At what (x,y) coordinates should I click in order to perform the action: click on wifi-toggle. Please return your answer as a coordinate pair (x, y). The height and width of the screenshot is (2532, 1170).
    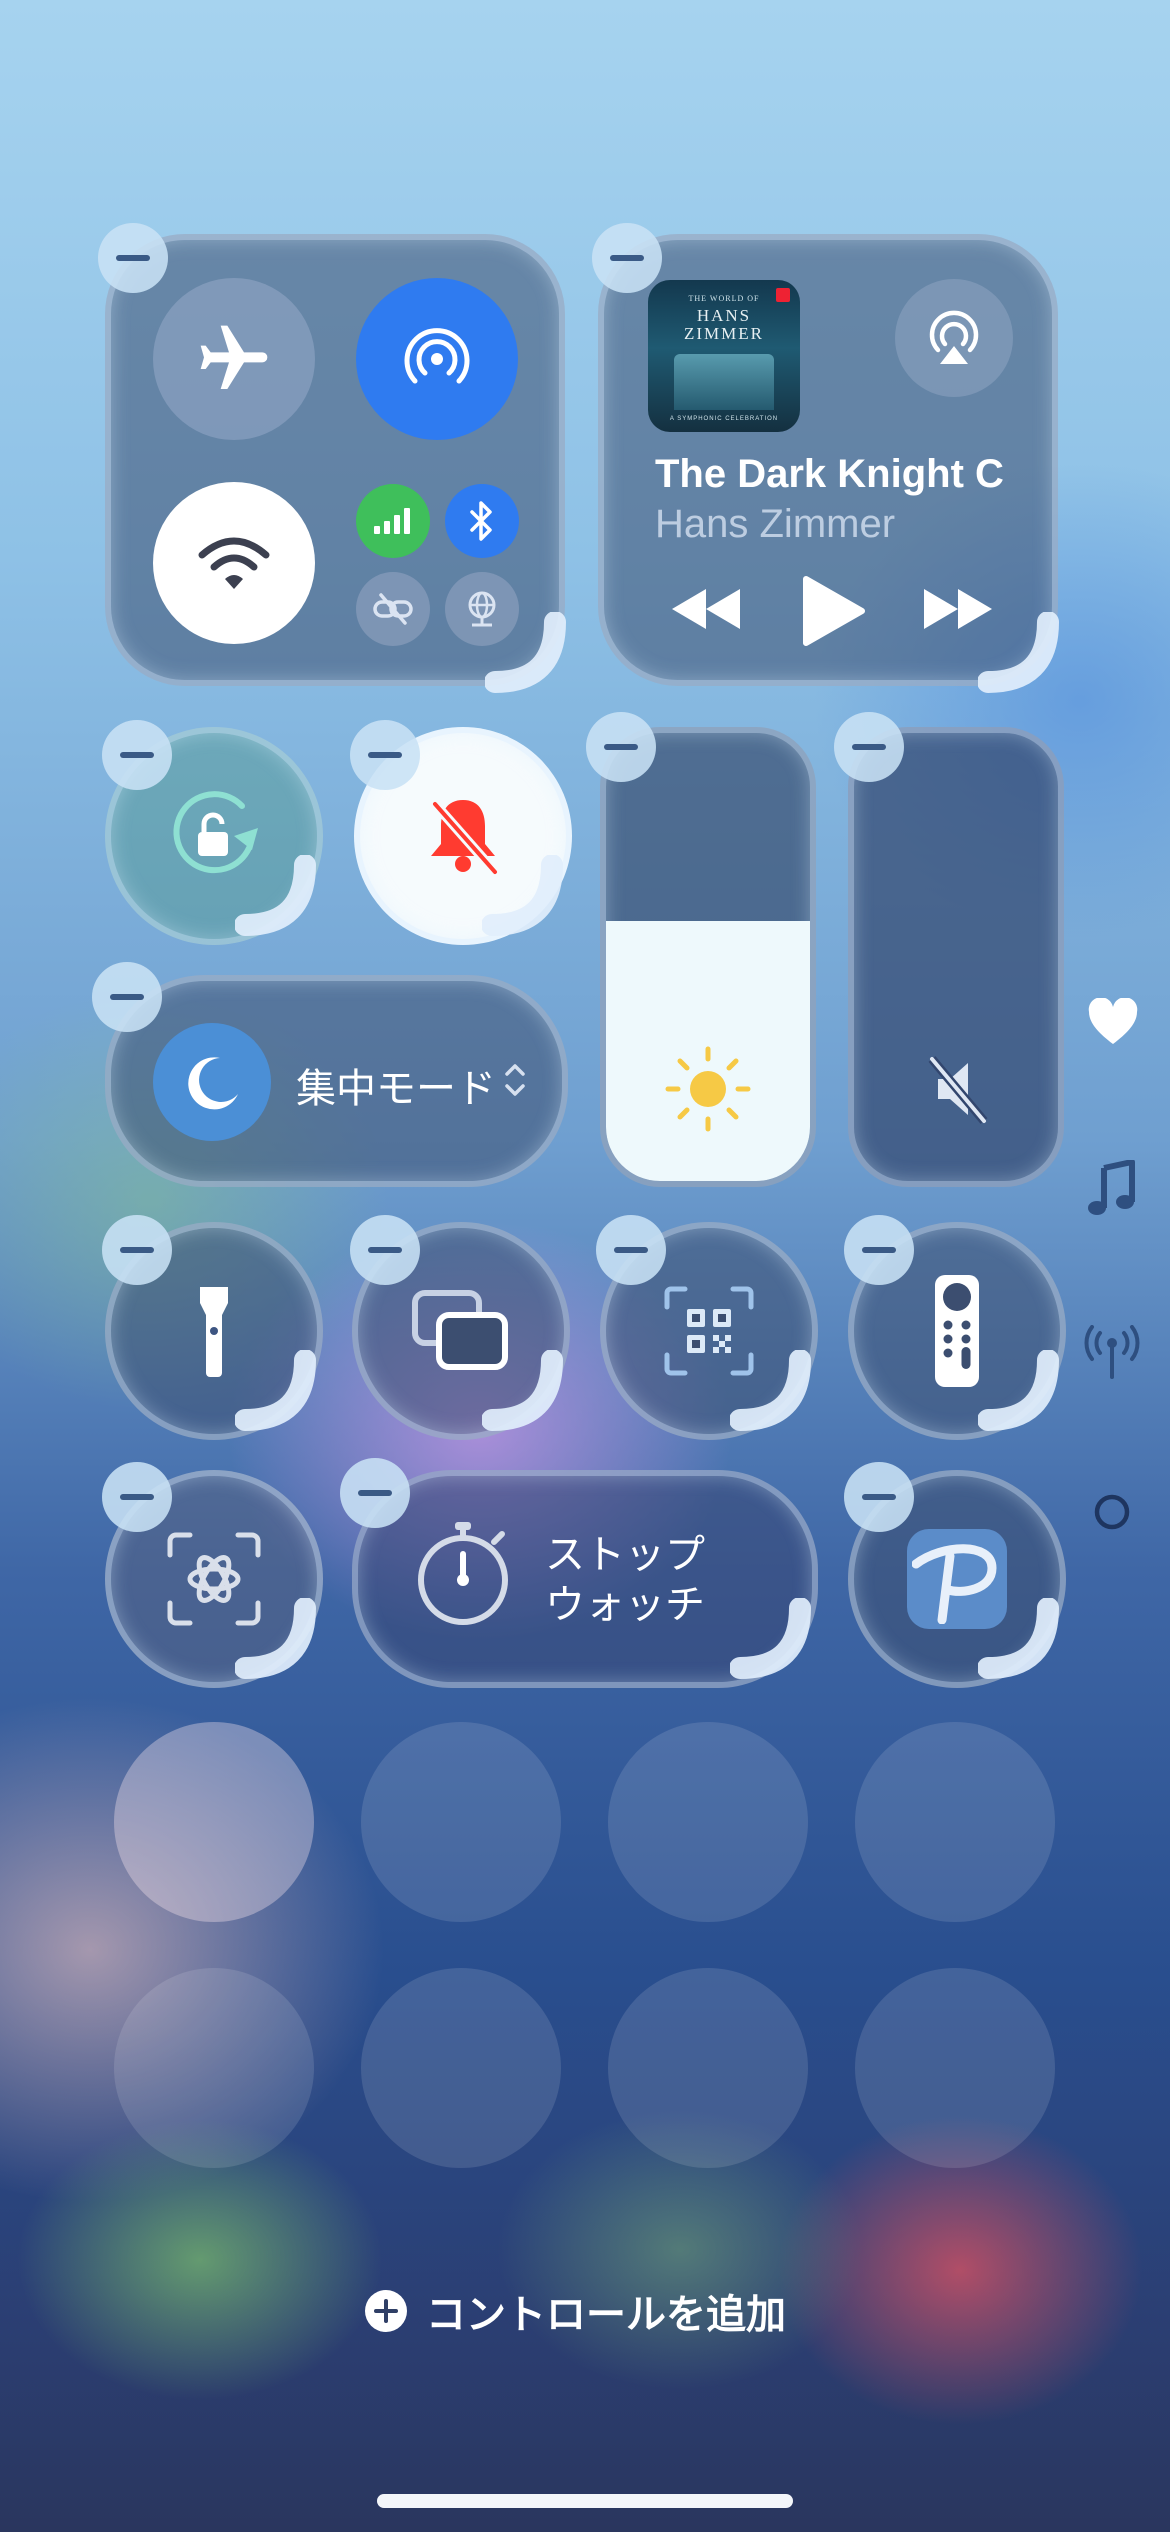
    Looking at the image, I should click on (234, 563).